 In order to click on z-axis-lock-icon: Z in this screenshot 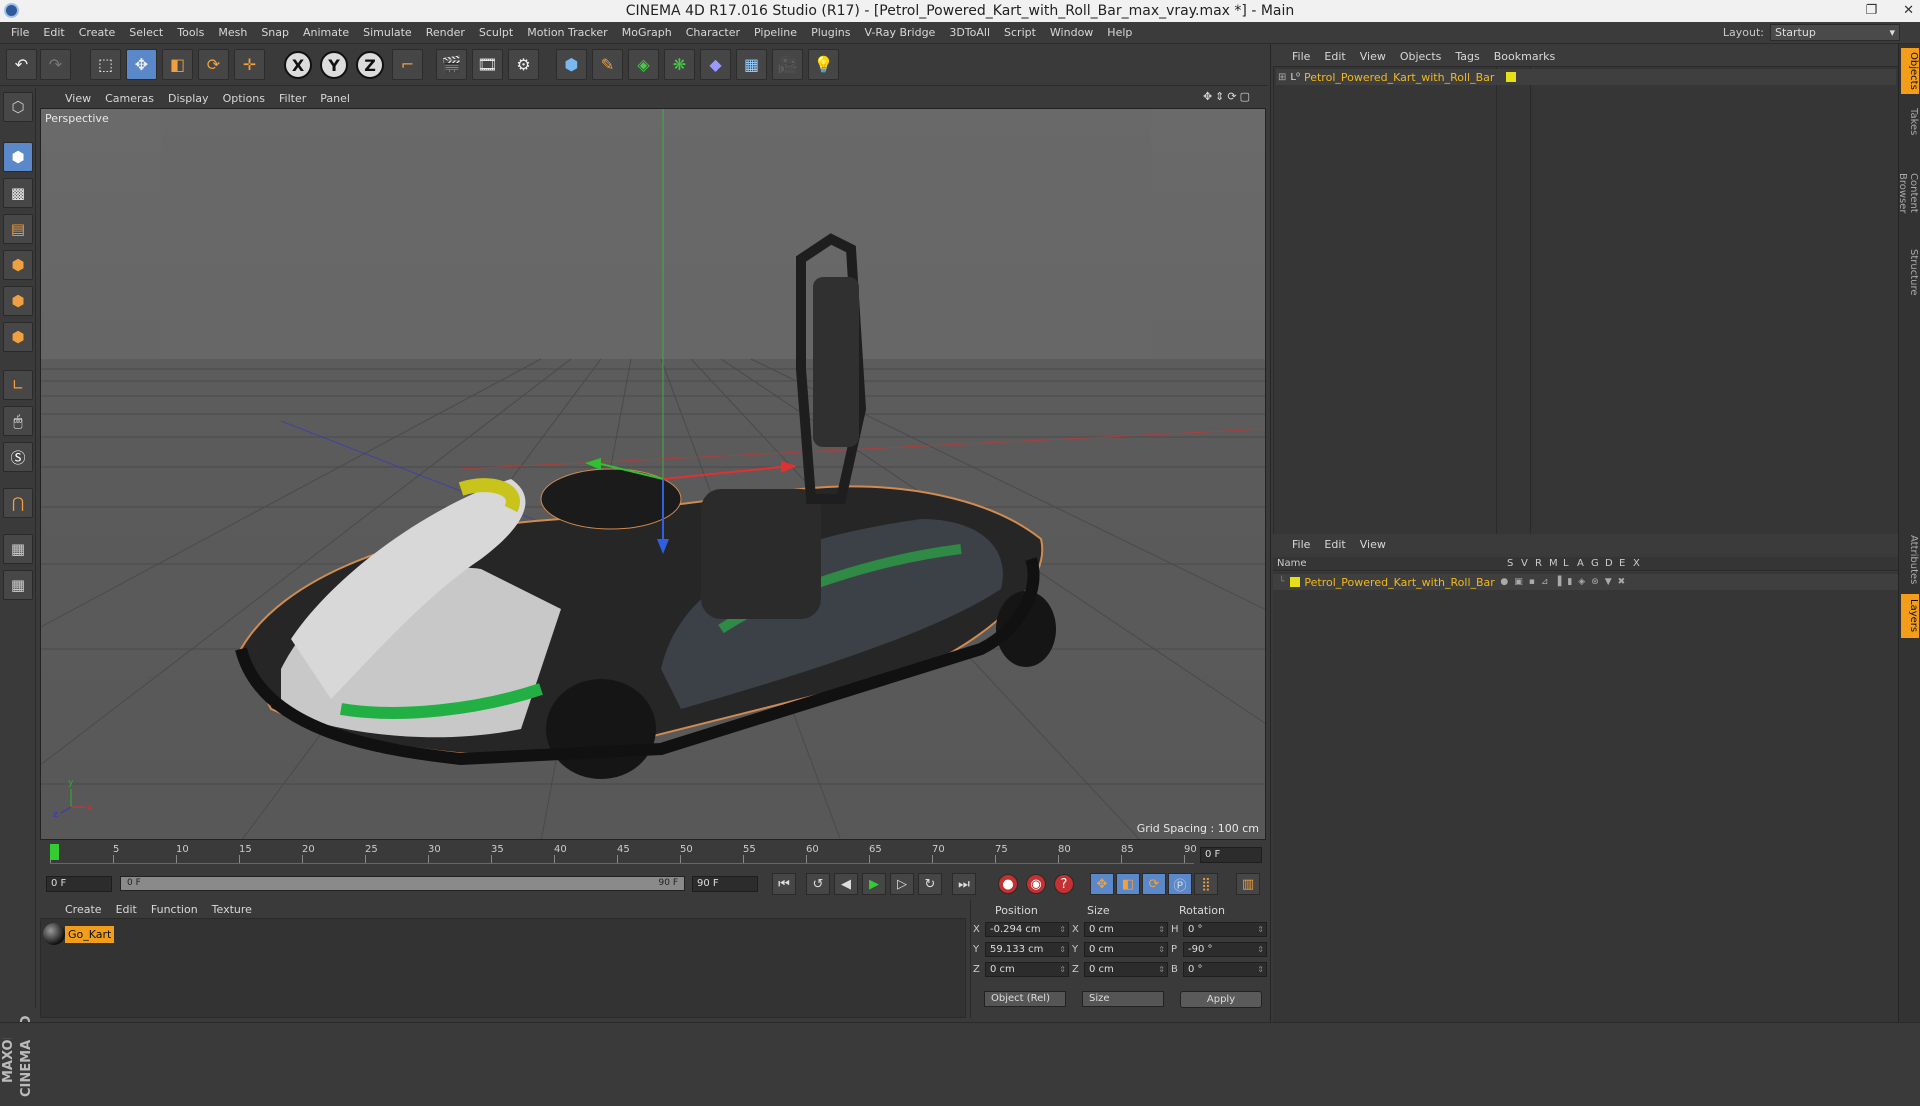, I will do `click(370, 65)`.